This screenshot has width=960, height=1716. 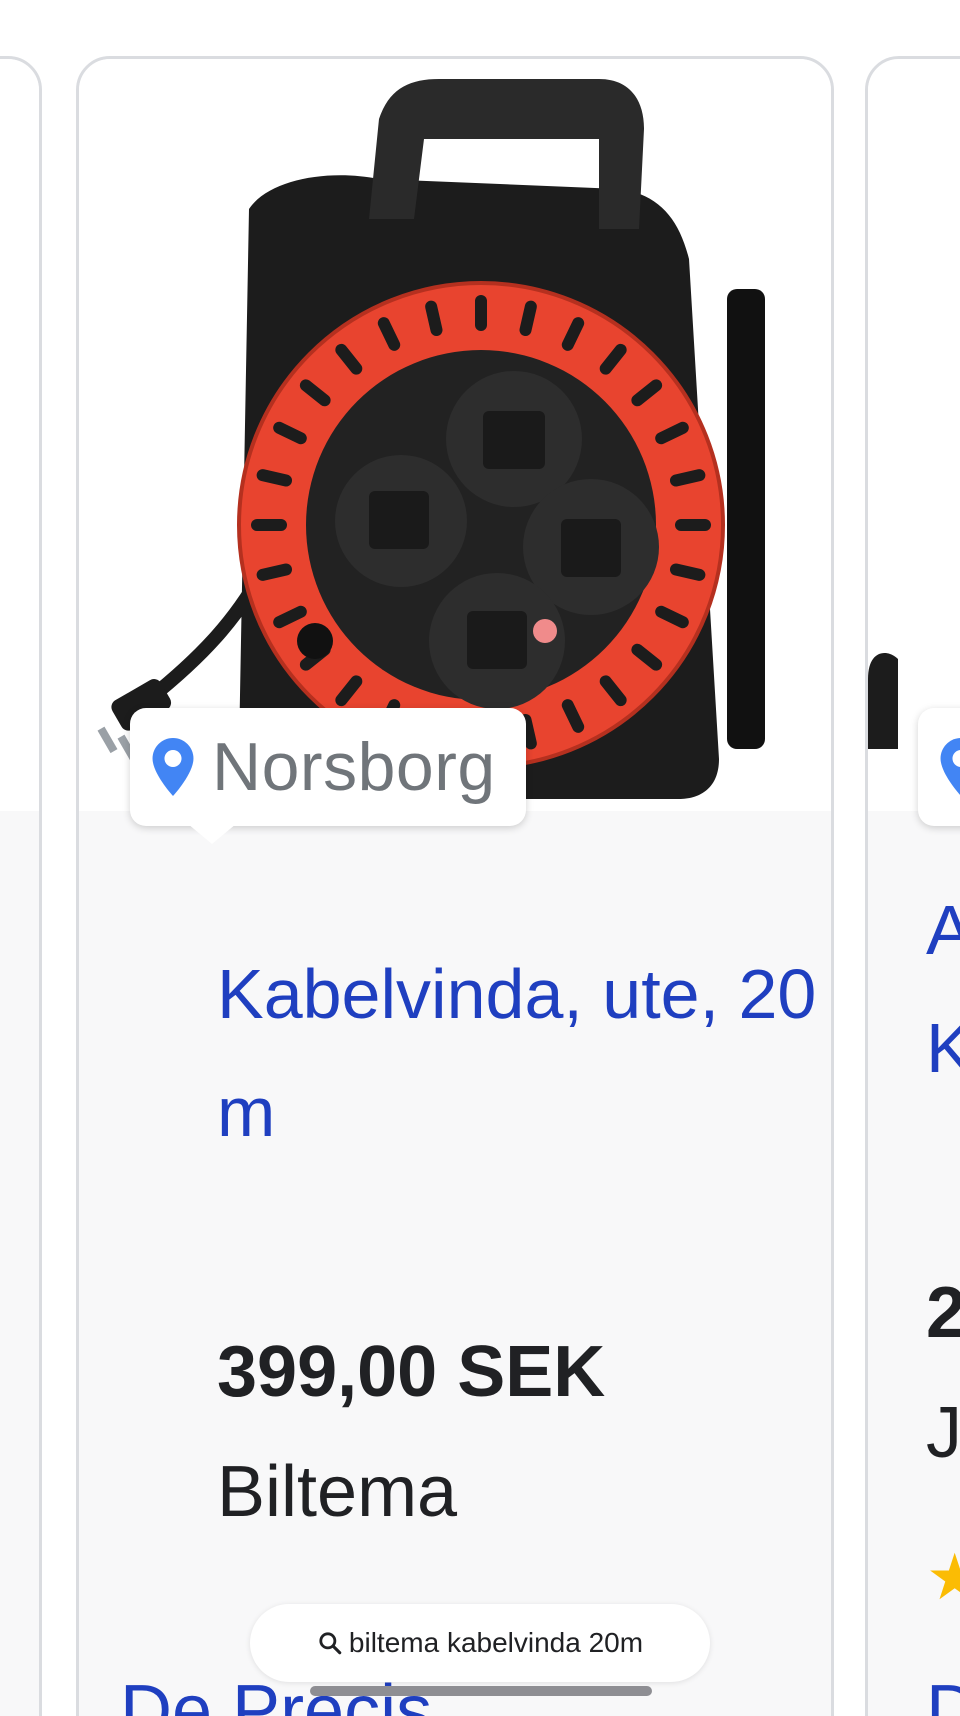 I want to click on location-label: Norsborg, so click(x=354, y=767).